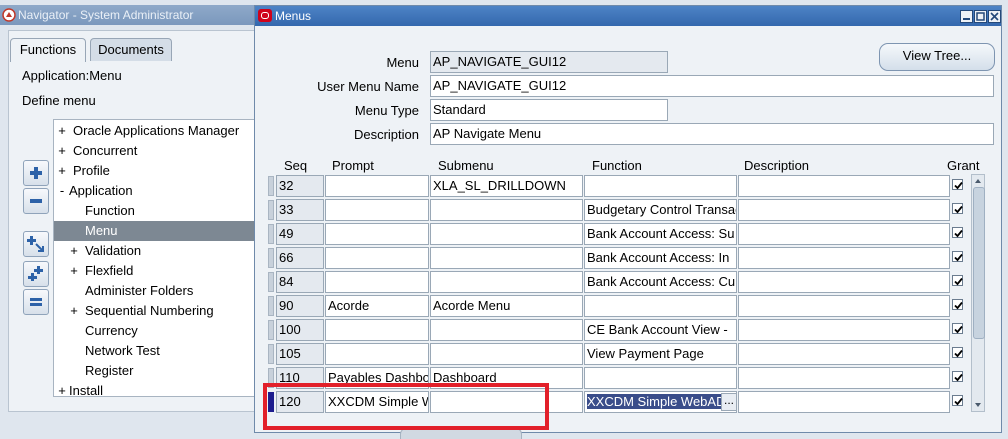 This screenshot has width=1008, height=439. What do you see at coordinates (158, 331) in the screenshot?
I see `tree-item-currency: Currency` at bounding box center [158, 331].